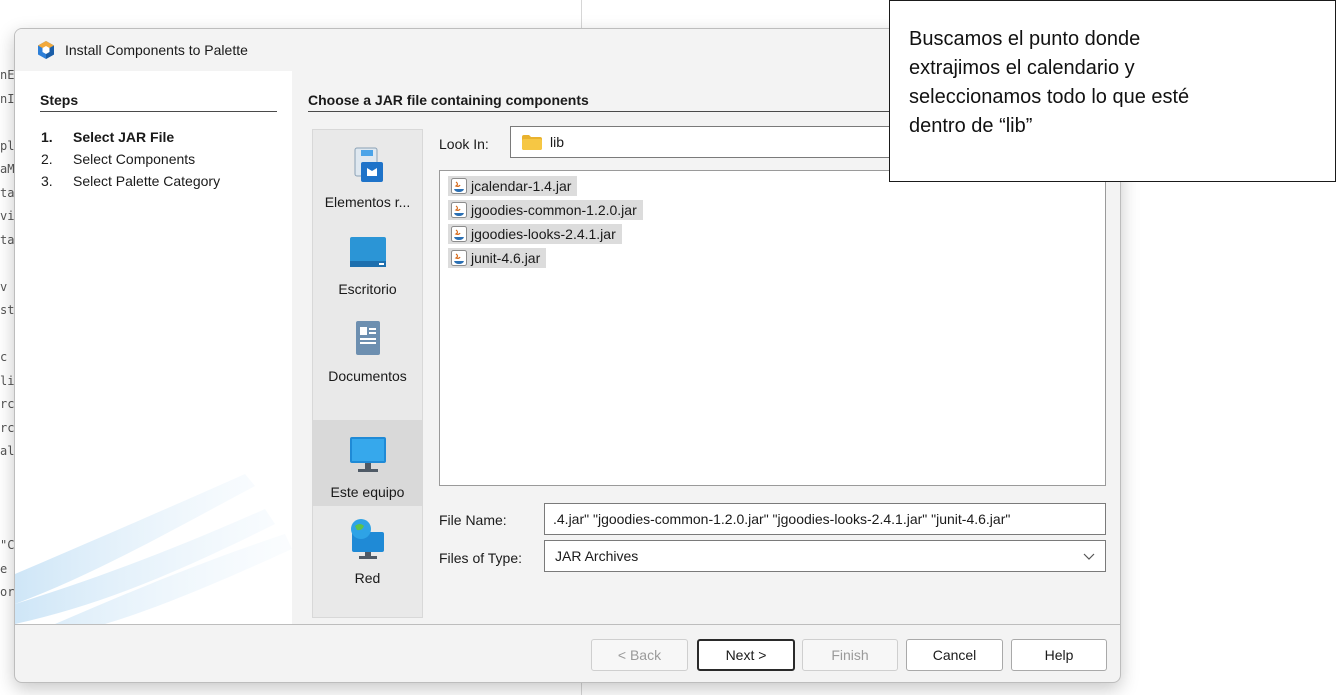 Image resolution: width=1339 pixels, height=695 pixels. What do you see at coordinates (367, 578) in the screenshot?
I see `place-label: Red` at bounding box center [367, 578].